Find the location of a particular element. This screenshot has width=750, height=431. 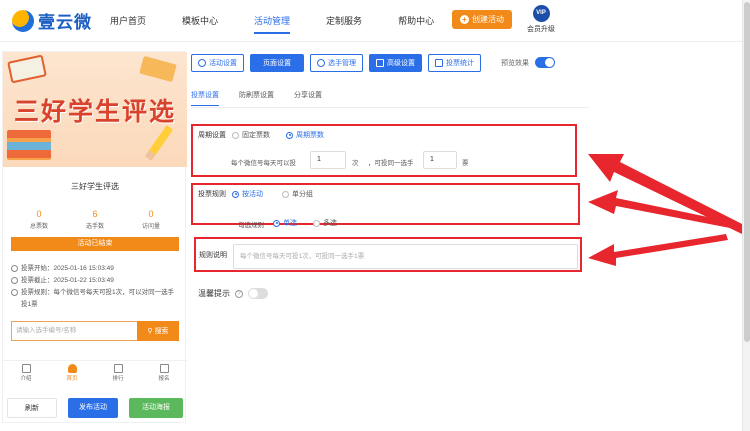

nav-item-templates: 模板中心 is located at coordinates (200, 20).